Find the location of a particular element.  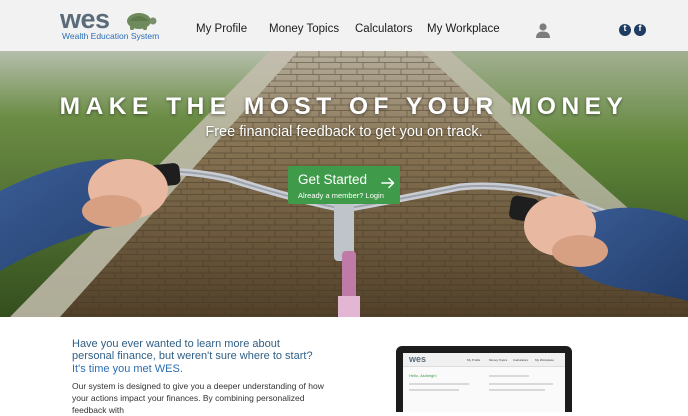

laptop-greeting: Hello, Ashleigh! is located at coordinates (423, 375).